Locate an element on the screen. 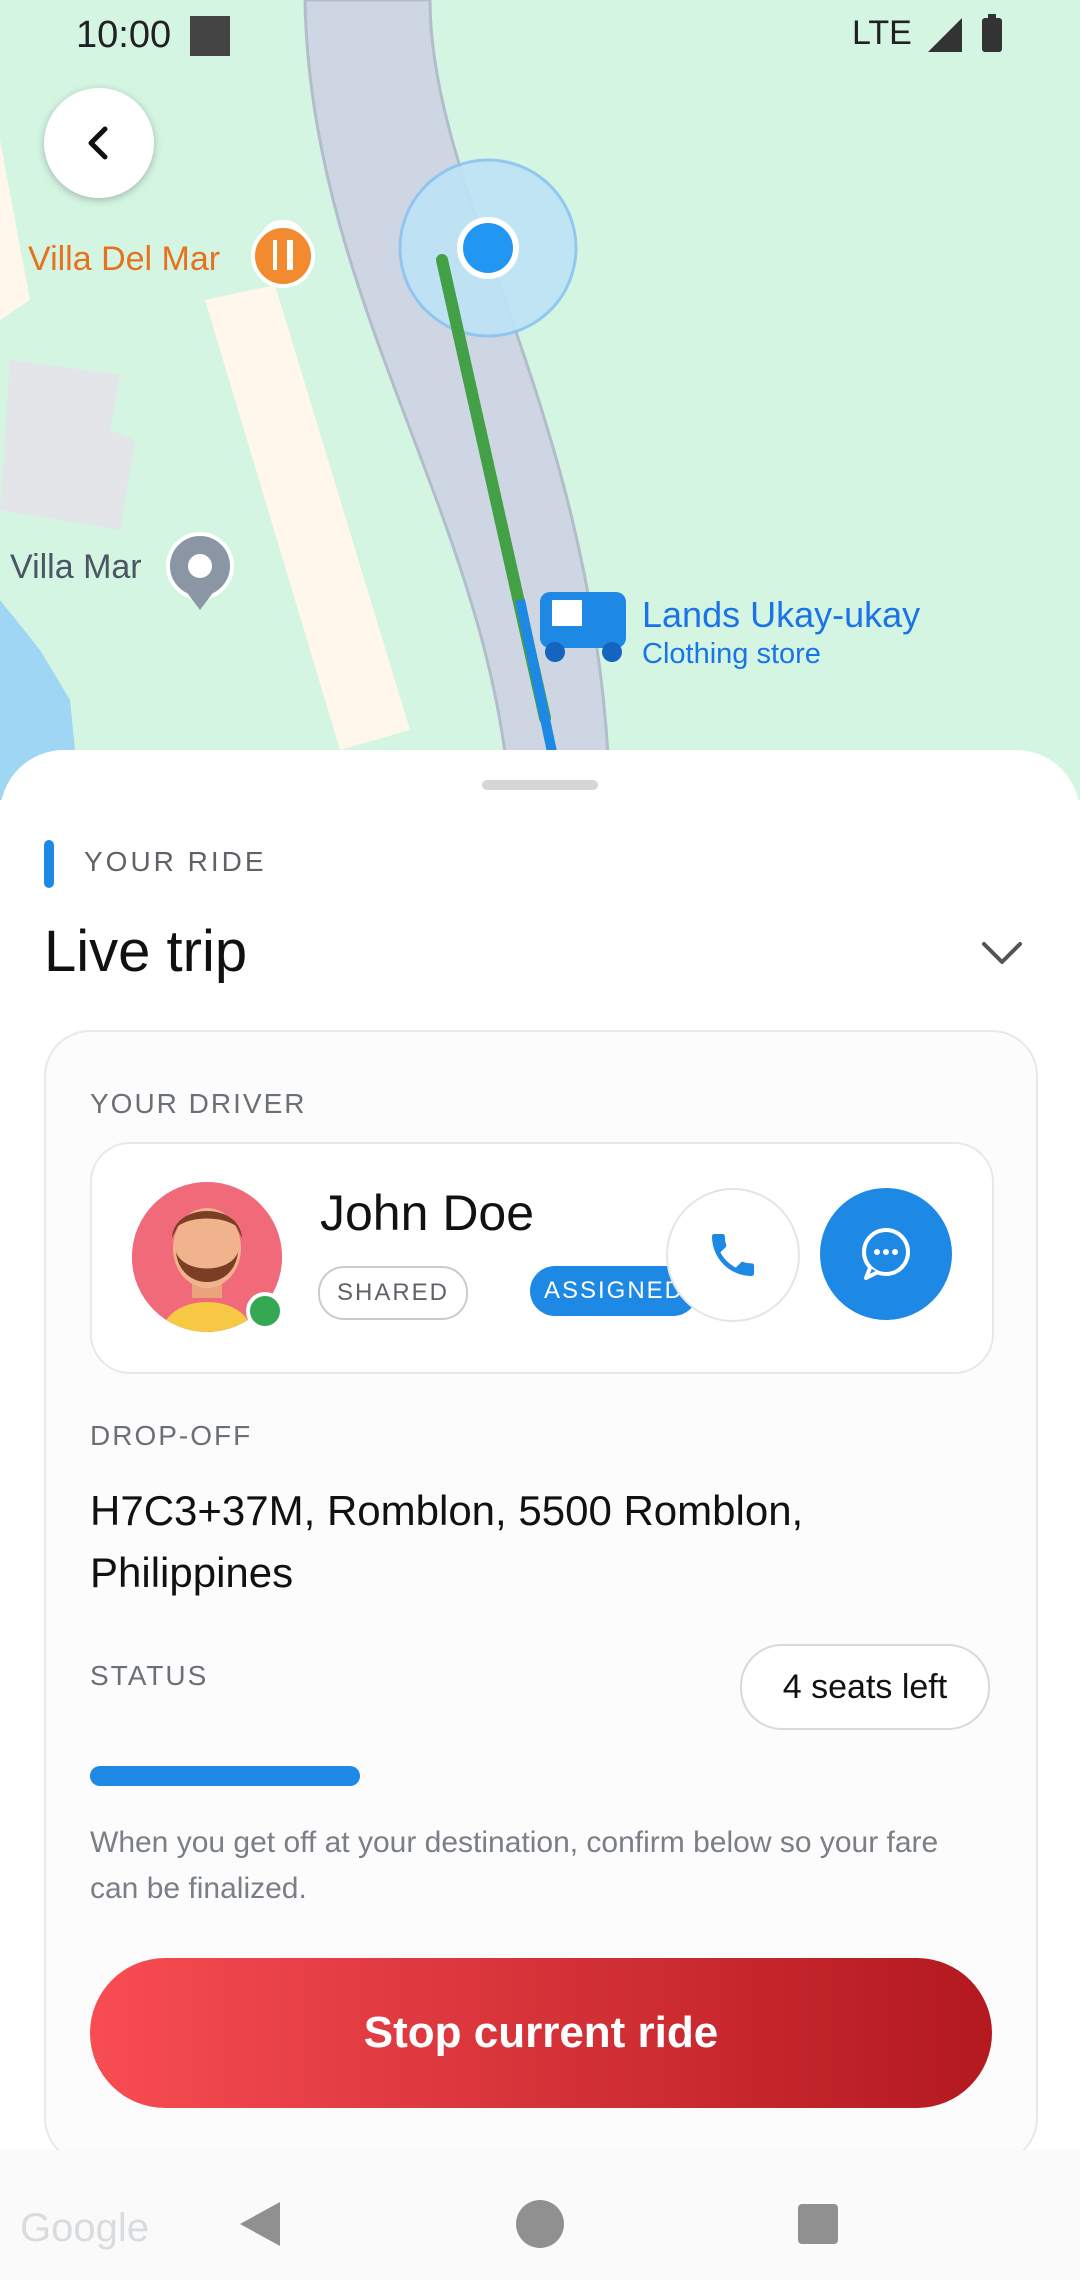 Image resolution: width=1080 pixels, height=2280 pixels. back-arrow-icon is located at coordinates (98, 143).